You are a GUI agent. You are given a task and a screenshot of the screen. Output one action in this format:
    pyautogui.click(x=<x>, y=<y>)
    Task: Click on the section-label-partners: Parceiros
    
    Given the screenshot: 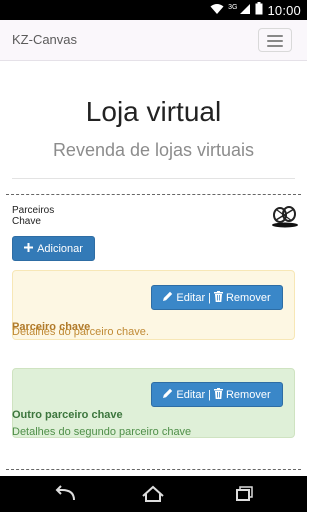 What is the action you would take?
    pyautogui.click(x=33, y=210)
    